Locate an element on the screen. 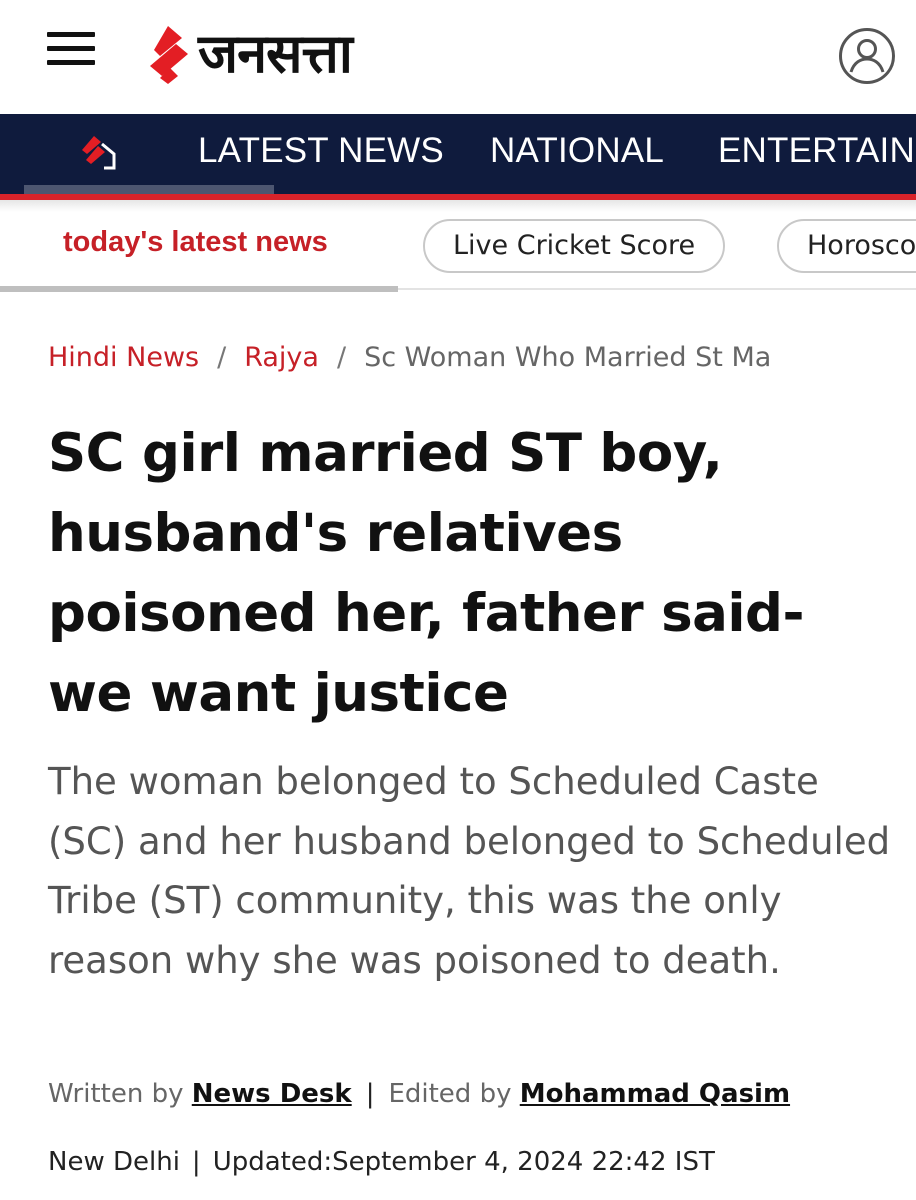 The height and width of the screenshot is (1200, 916). site-header: जनसत्ता is located at coordinates (458, 57).